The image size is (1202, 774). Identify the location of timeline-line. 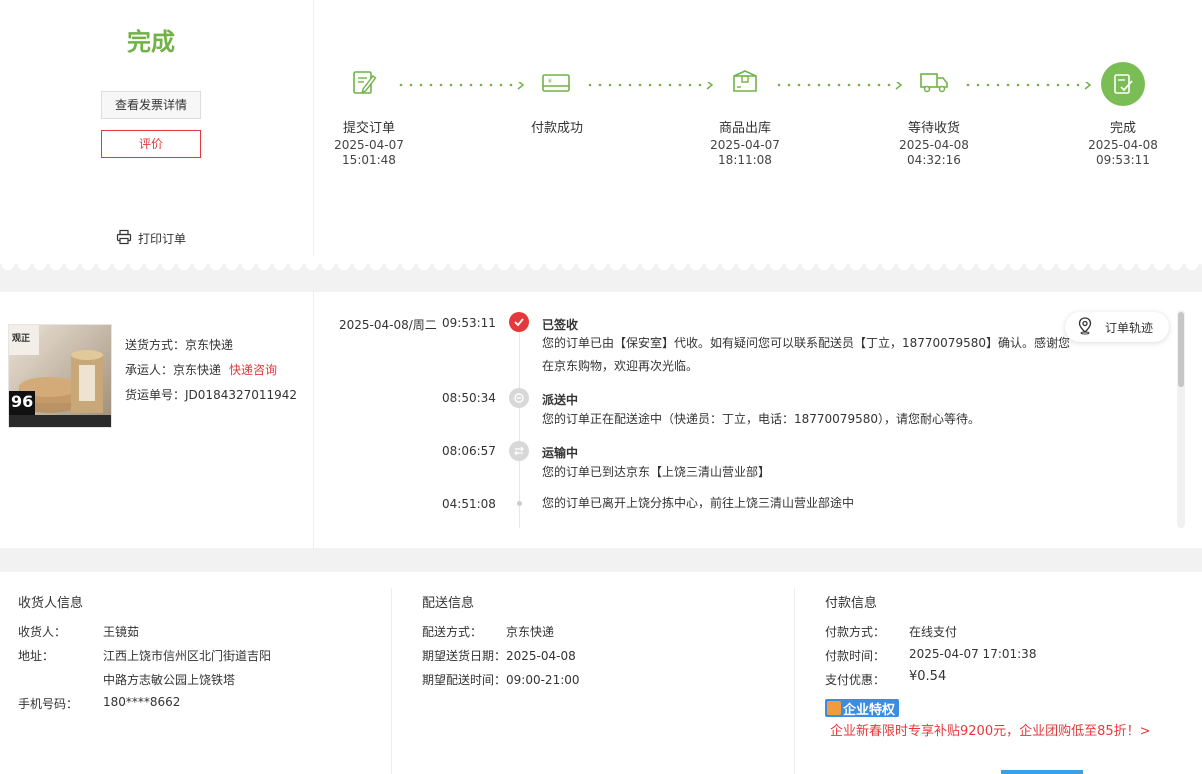
(519, 425).